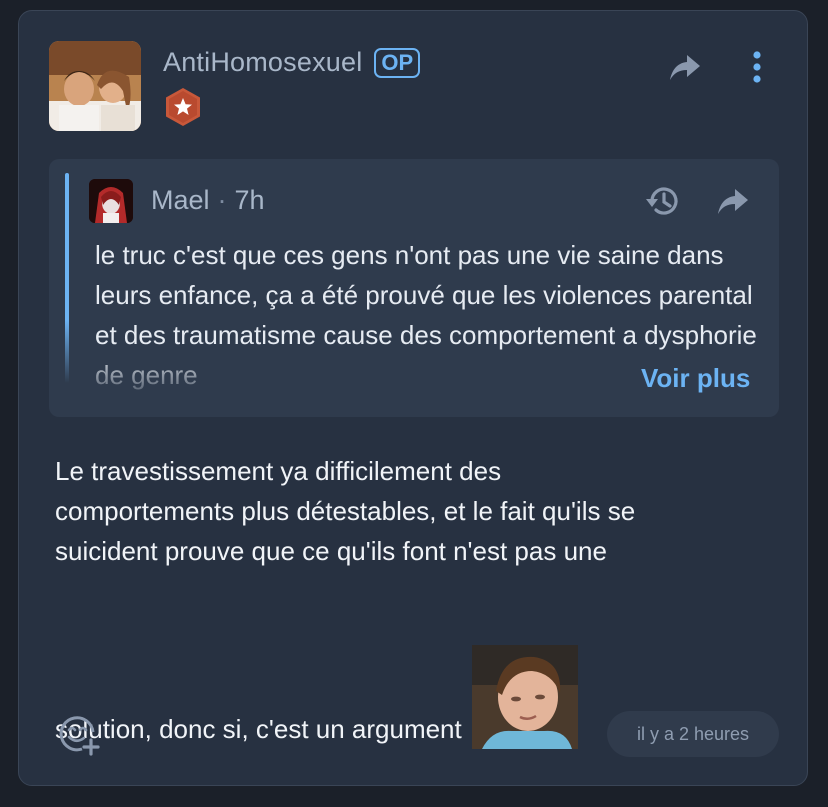 The height and width of the screenshot is (807, 828). Describe the element at coordinates (262, 62) in the screenshot. I see `author-name: AntiHomosexuel` at that location.